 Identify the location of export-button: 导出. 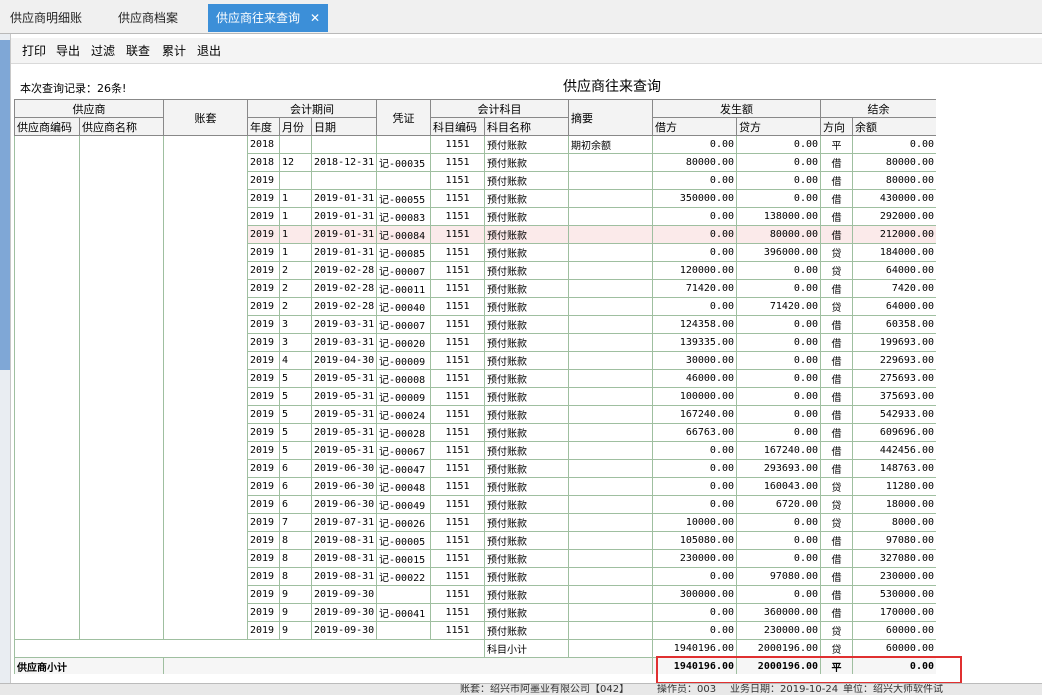
(68, 51).